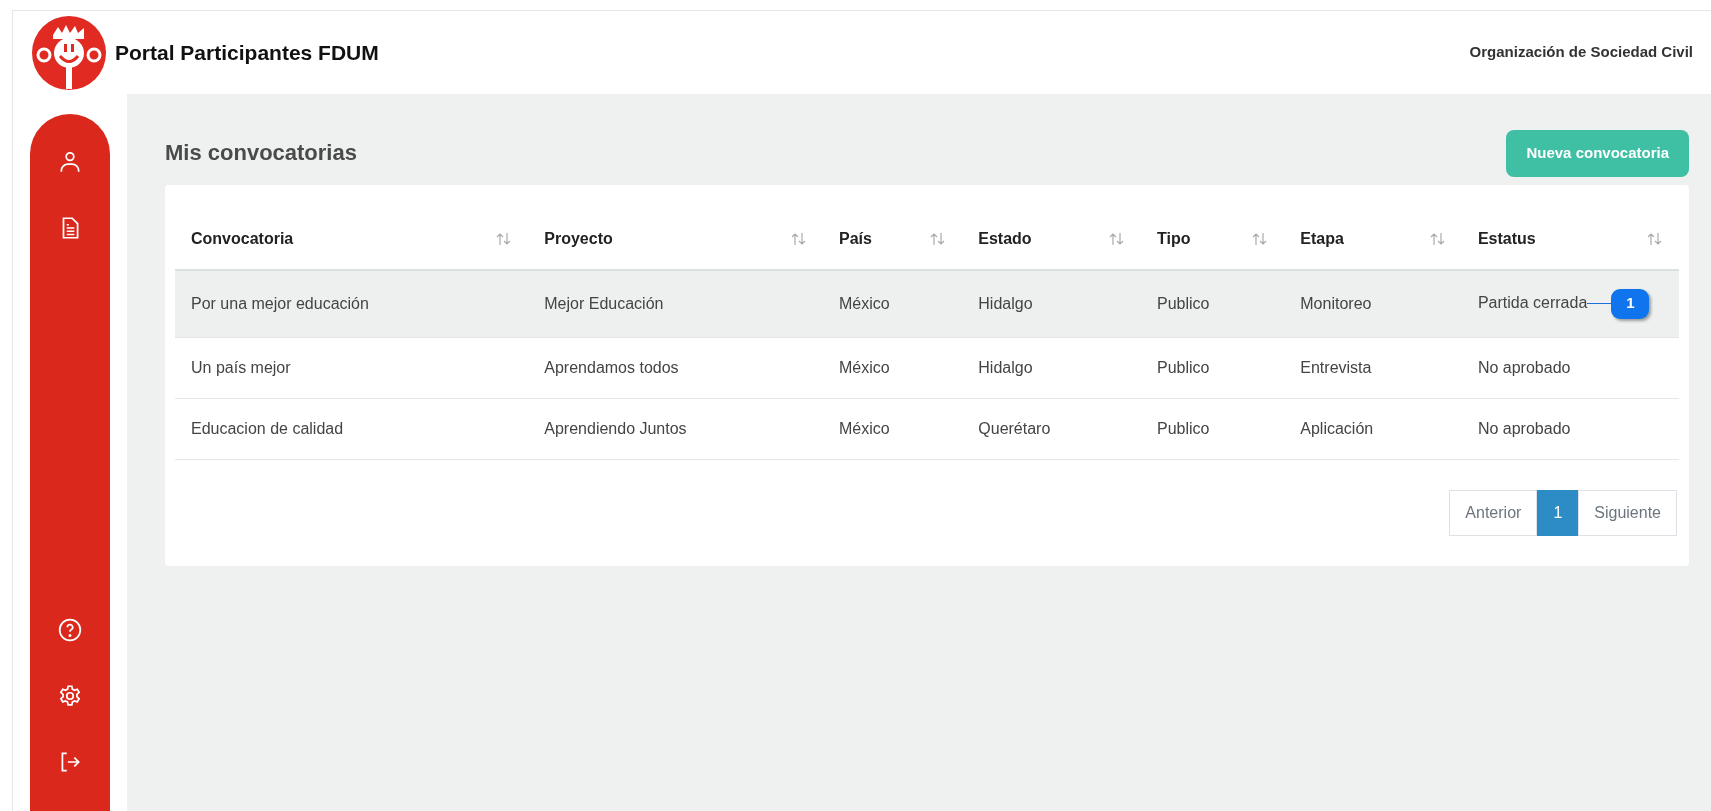  What do you see at coordinates (1581, 52) in the screenshot?
I see `organization-label: Organización de Sociedad Civil` at bounding box center [1581, 52].